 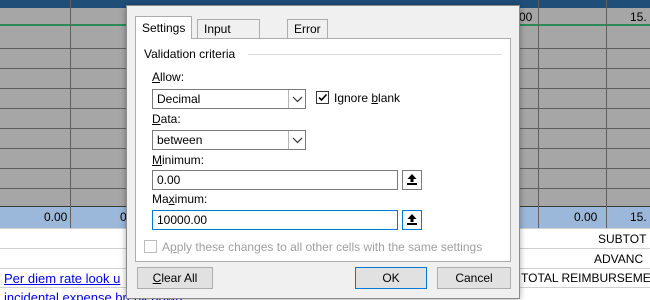 What do you see at coordinates (275, 180) in the screenshot?
I see `minimum-input: 0.00` at bounding box center [275, 180].